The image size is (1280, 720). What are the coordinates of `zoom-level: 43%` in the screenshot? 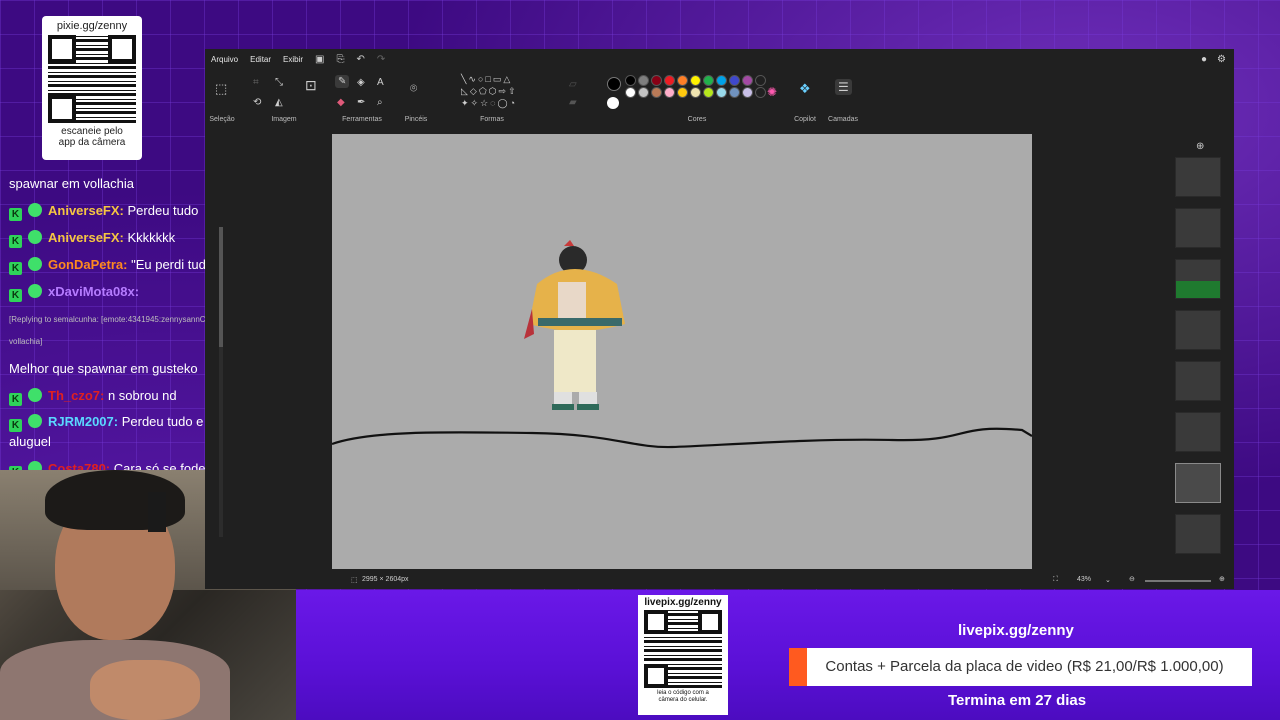 It's located at (1084, 579).